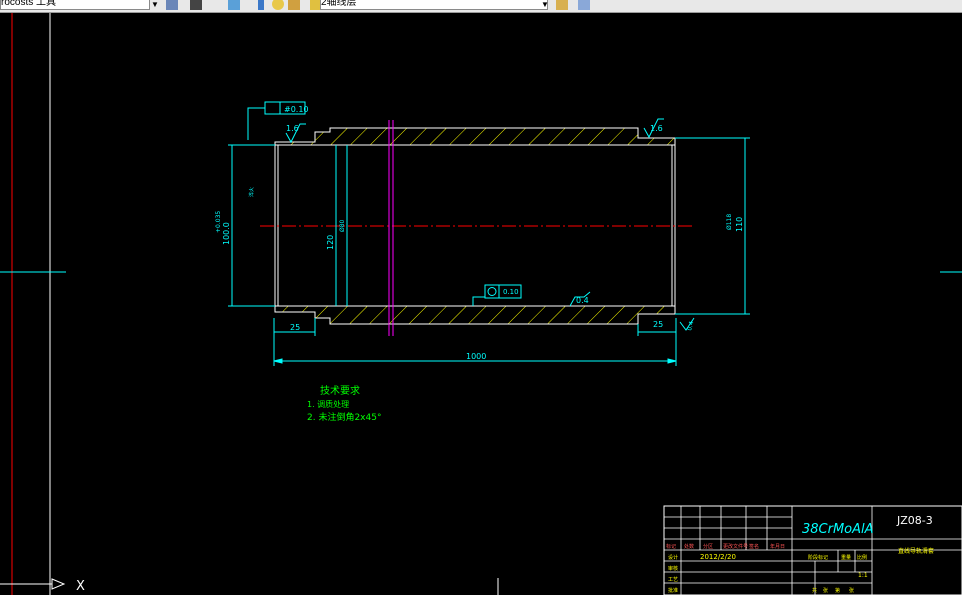 This screenshot has width=962, height=595. What do you see at coordinates (739, 224) in the screenshot?
I see `dim-110-text: 110` at bounding box center [739, 224].